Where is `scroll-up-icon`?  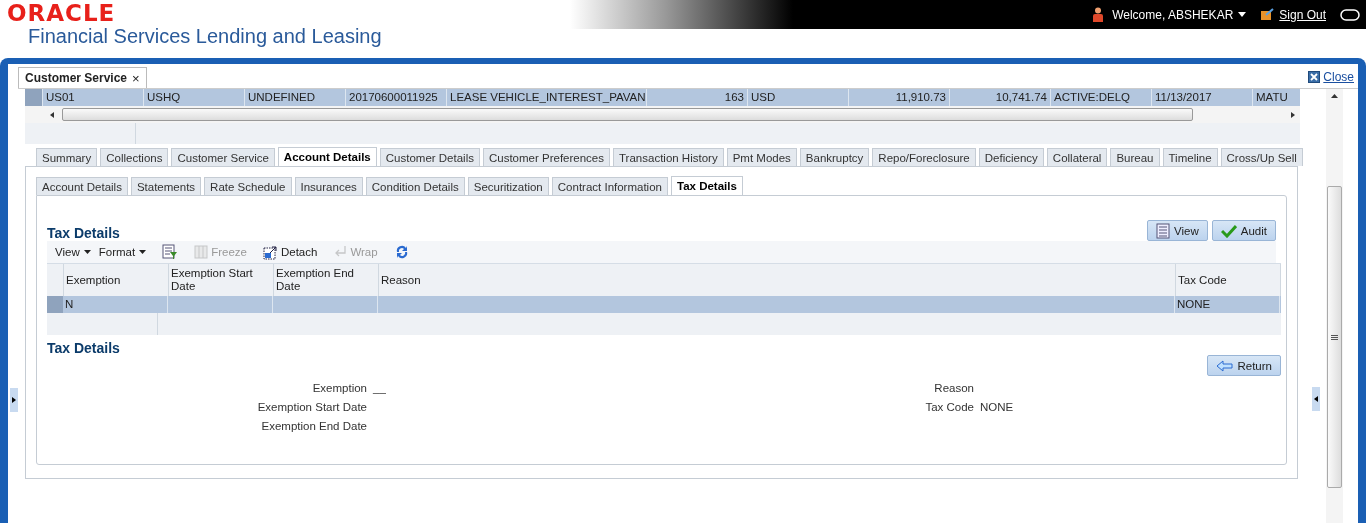
scroll-up-icon is located at coordinates (1334, 96).